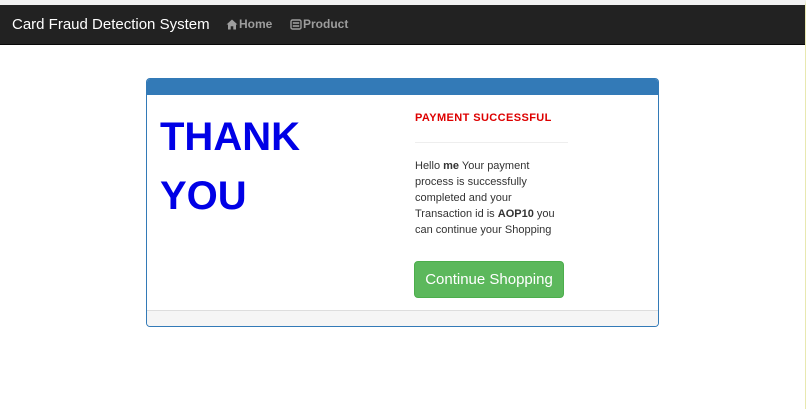 This screenshot has width=806, height=409. What do you see at coordinates (402, 87) in the screenshot?
I see `panel-heading` at bounding box center [402, 87].